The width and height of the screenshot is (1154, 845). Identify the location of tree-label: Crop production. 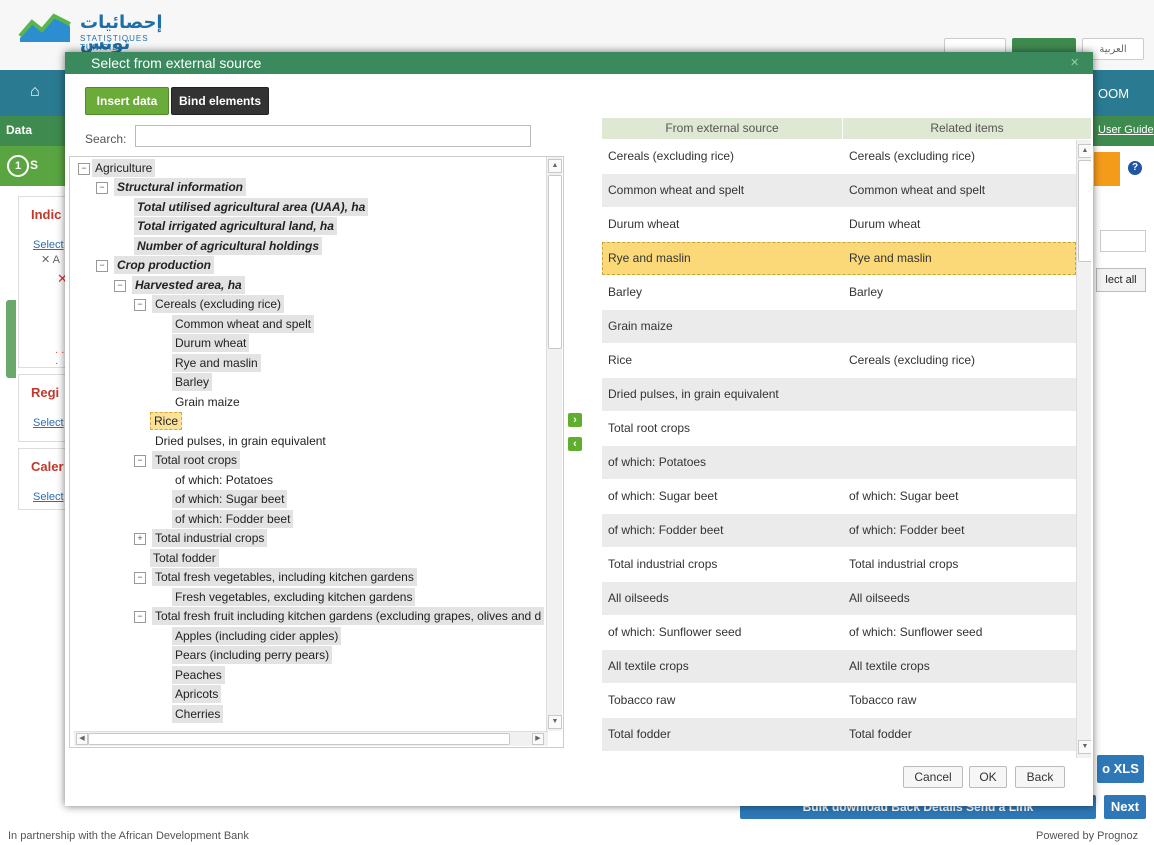
(164, 265).